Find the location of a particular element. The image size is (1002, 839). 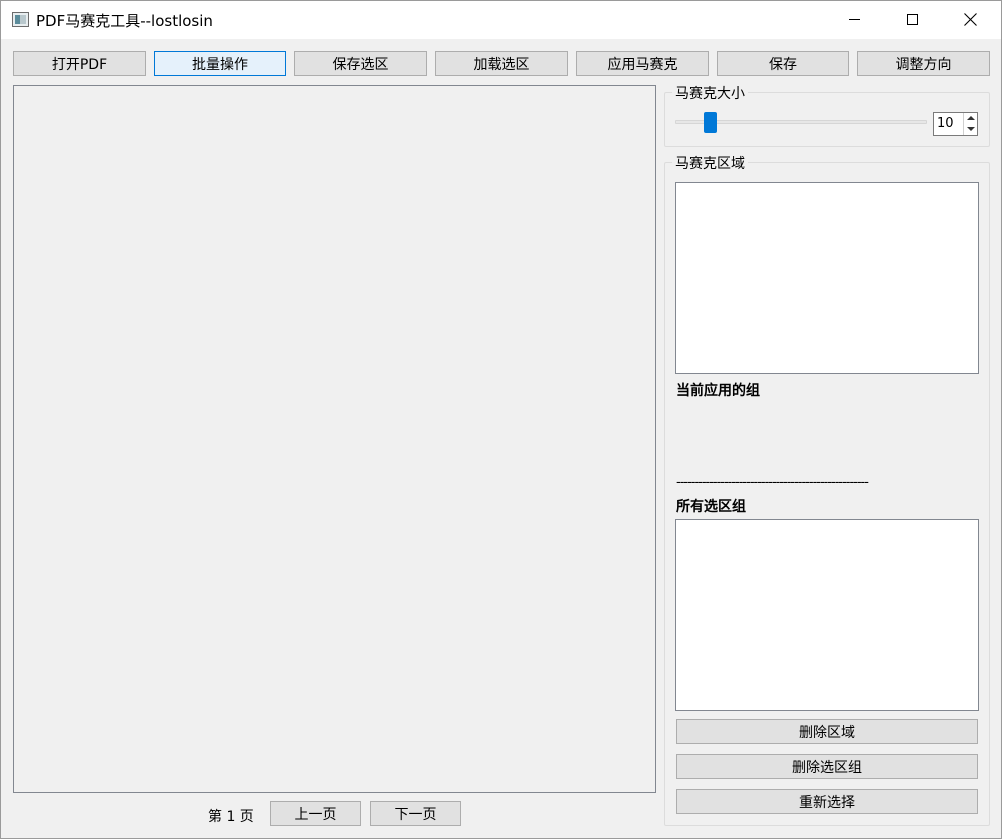

minimize-icon is located at coordinates (854, 20).